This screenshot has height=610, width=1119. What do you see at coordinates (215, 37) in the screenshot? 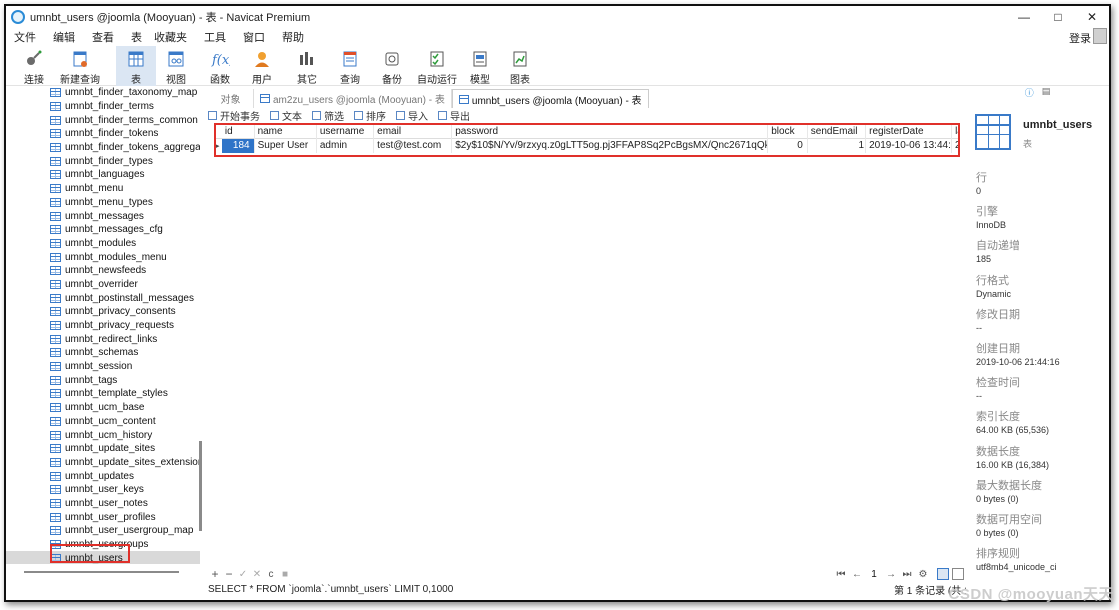
I see `menu-tools: 工具` at bounding box center [215, 37].